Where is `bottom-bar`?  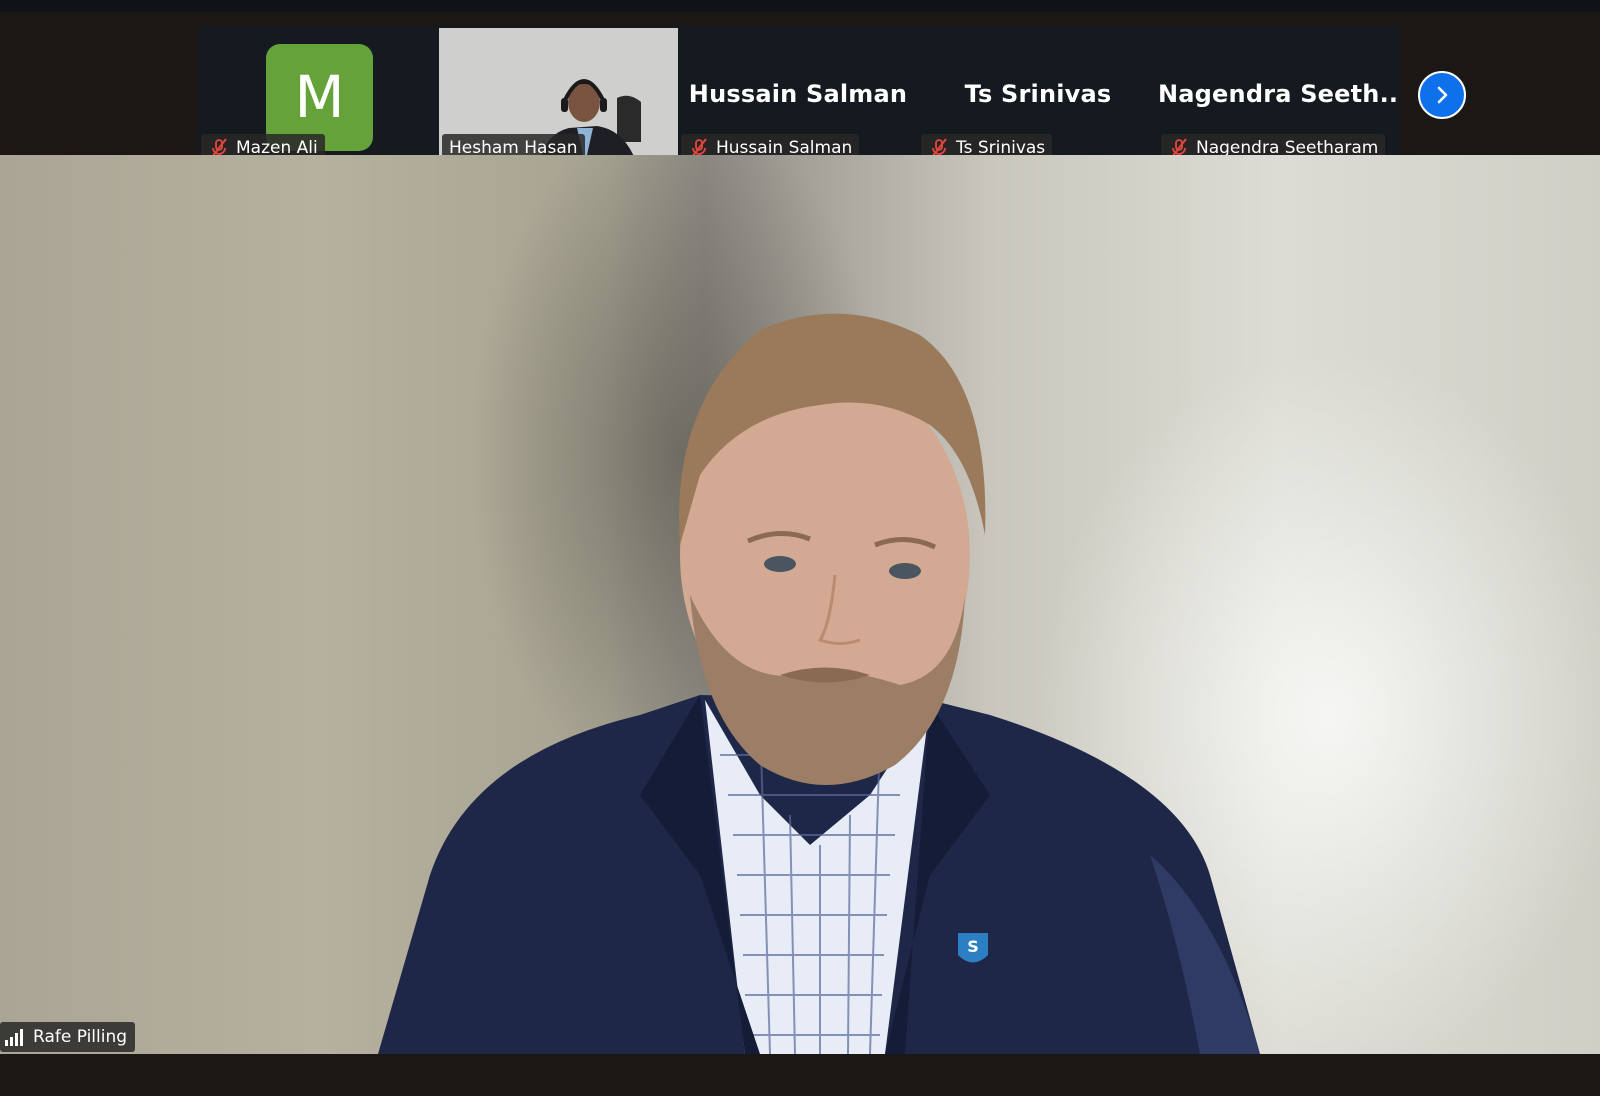 bottom-bar is located at coordinates (800, 1075).